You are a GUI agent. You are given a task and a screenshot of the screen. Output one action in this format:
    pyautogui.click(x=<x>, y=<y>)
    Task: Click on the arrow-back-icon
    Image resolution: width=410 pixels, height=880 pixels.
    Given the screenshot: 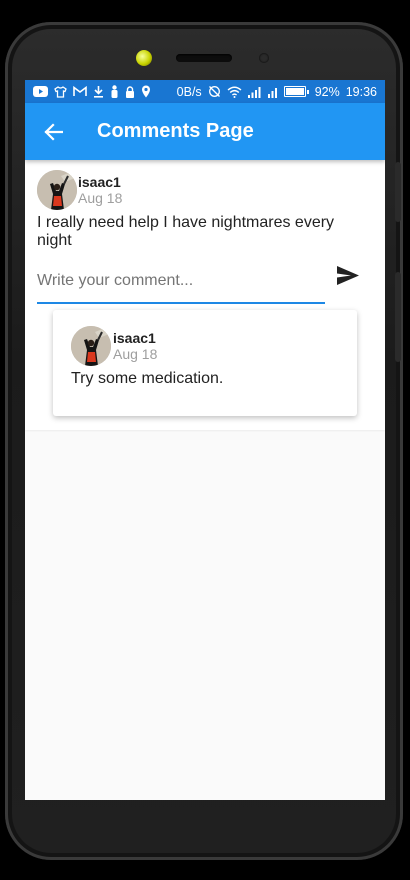 What is the action you would take?
    pyautogui.click(x=53, y=131)
    